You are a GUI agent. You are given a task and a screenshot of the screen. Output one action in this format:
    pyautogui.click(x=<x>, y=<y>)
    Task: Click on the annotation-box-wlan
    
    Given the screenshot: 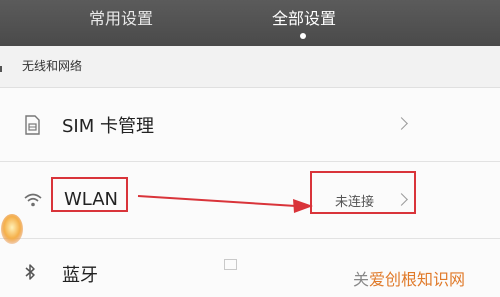 What is the action you would take?
    pyautogui.click(x=89, y=194)
    